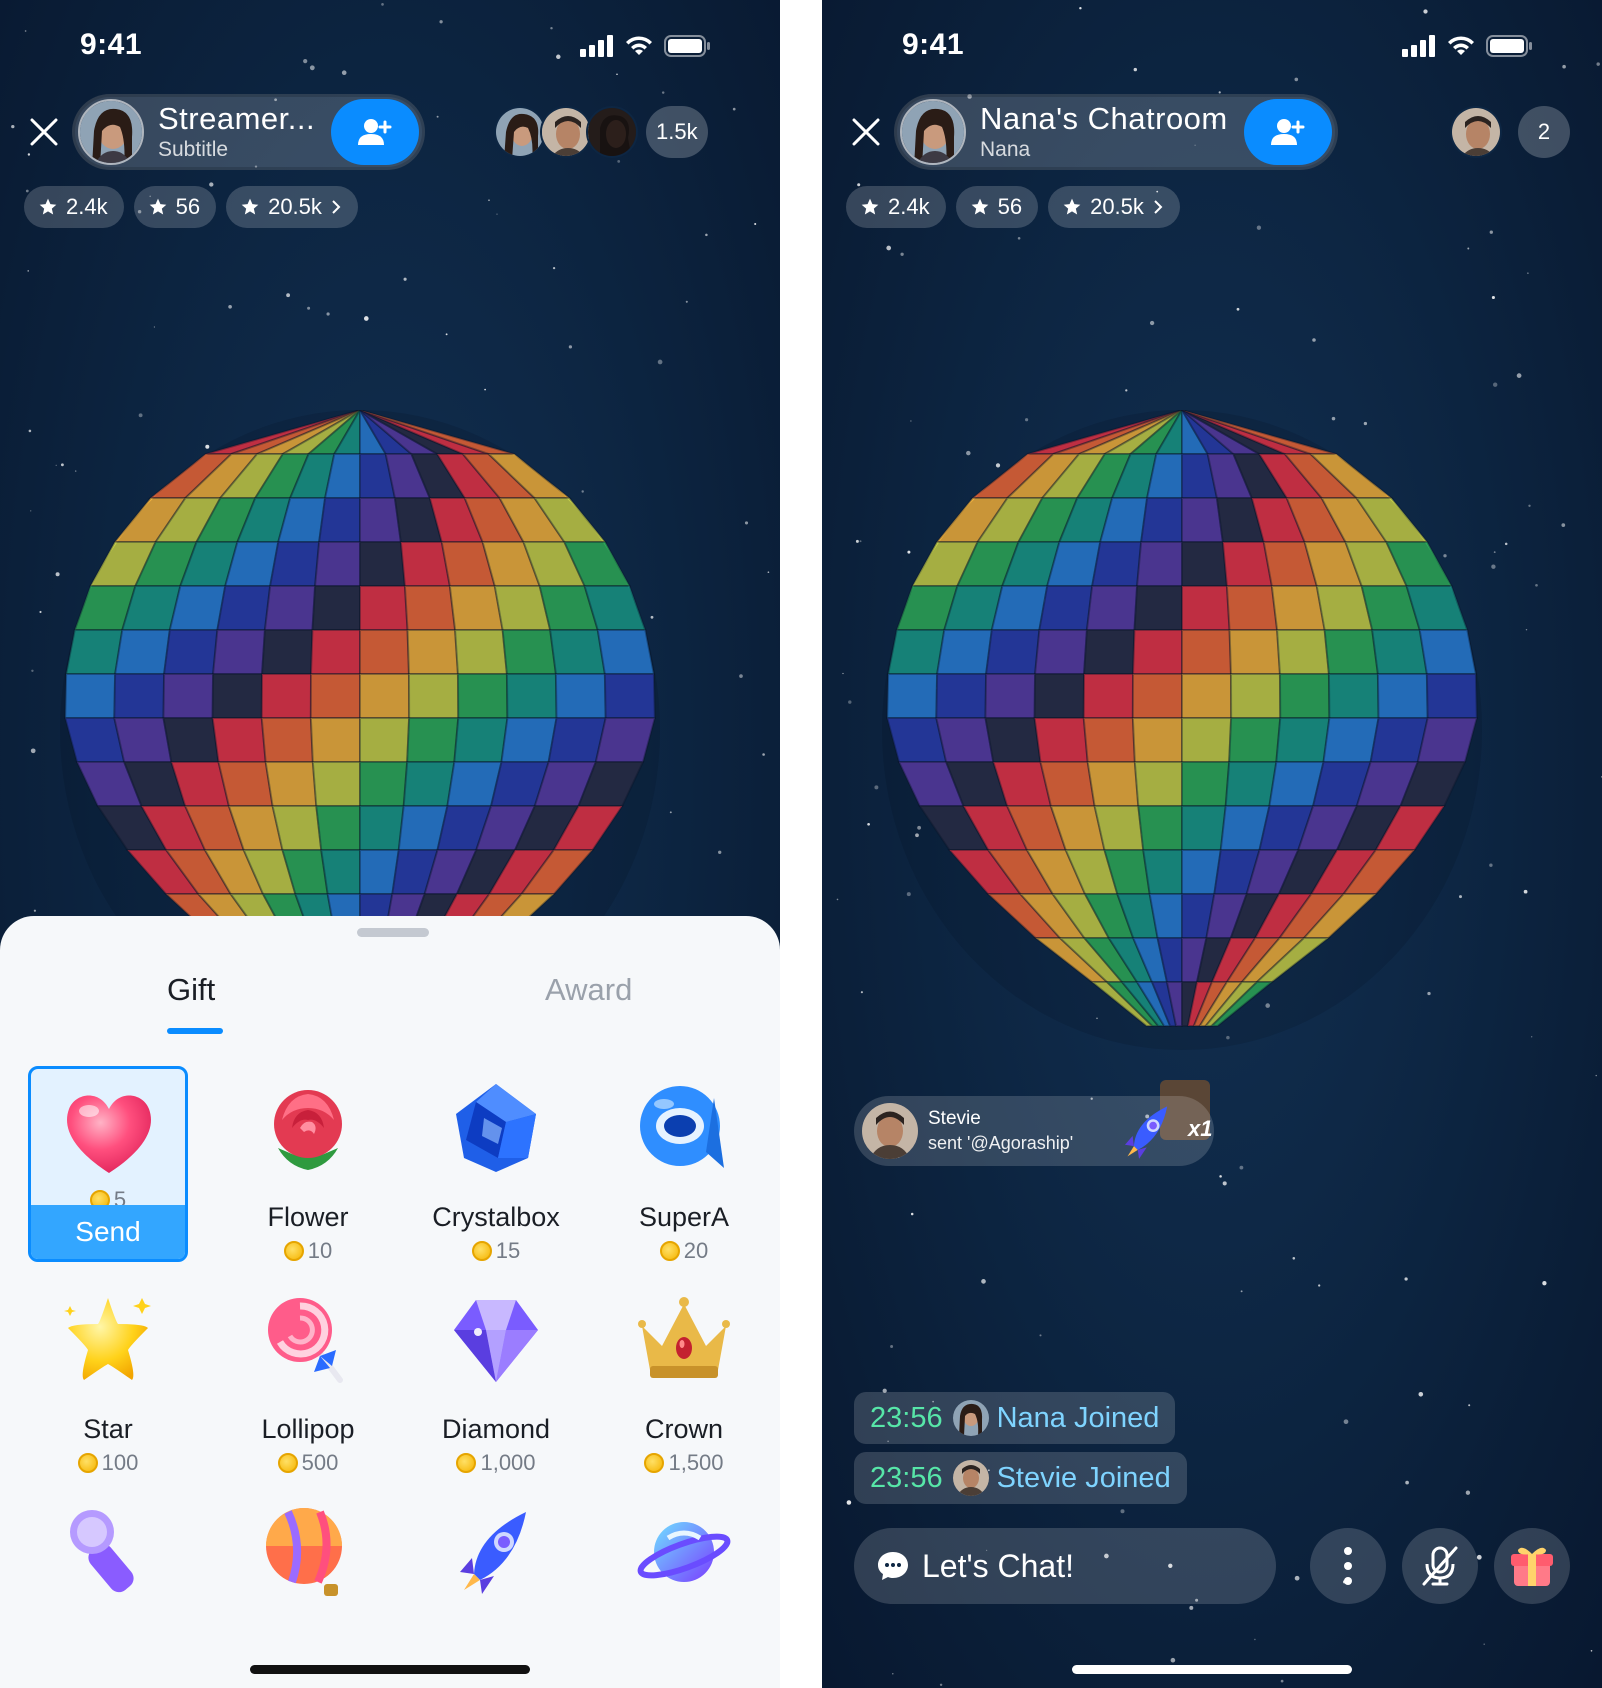  I want to click on tab-gift: Gift, so click(191, 990).